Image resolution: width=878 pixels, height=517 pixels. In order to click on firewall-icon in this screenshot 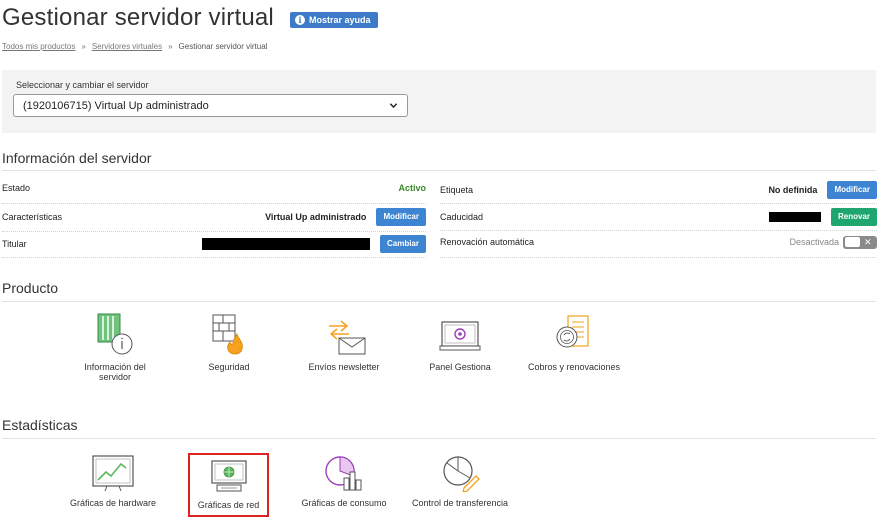, I will do `click(227, 334)`.